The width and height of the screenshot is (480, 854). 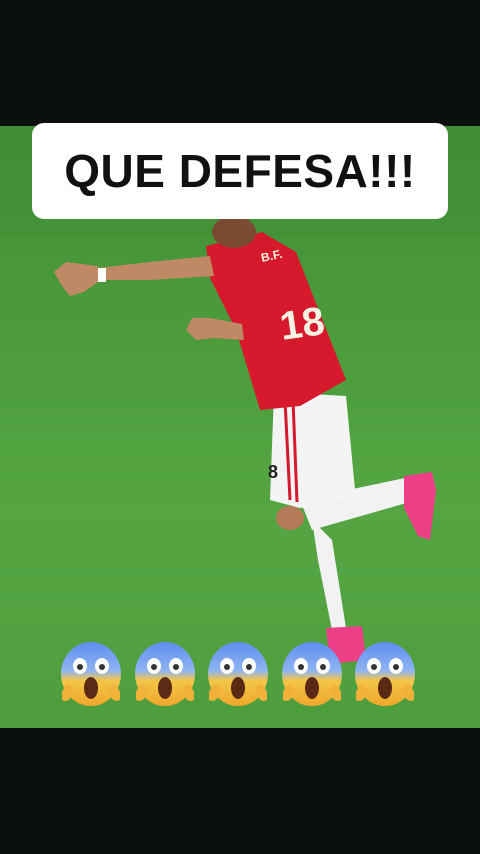 I want to click on standing-leg, so click(x=334, y=580).